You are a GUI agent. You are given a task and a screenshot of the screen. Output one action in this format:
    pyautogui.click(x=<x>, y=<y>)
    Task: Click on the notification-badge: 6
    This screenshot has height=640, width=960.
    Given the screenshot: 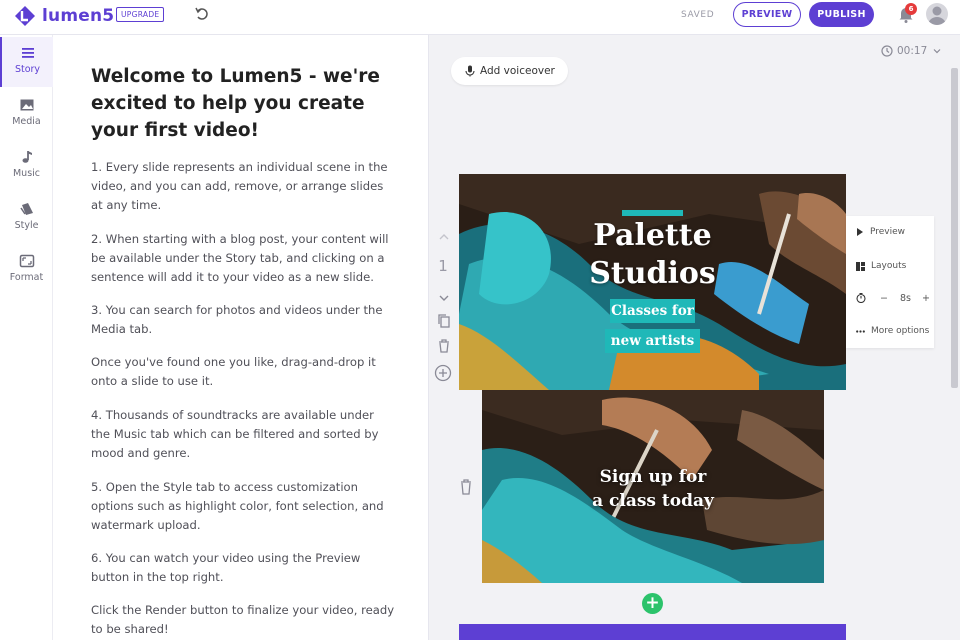 What is the action you would take?
    pyautogui.click(x=911, y=9)
    